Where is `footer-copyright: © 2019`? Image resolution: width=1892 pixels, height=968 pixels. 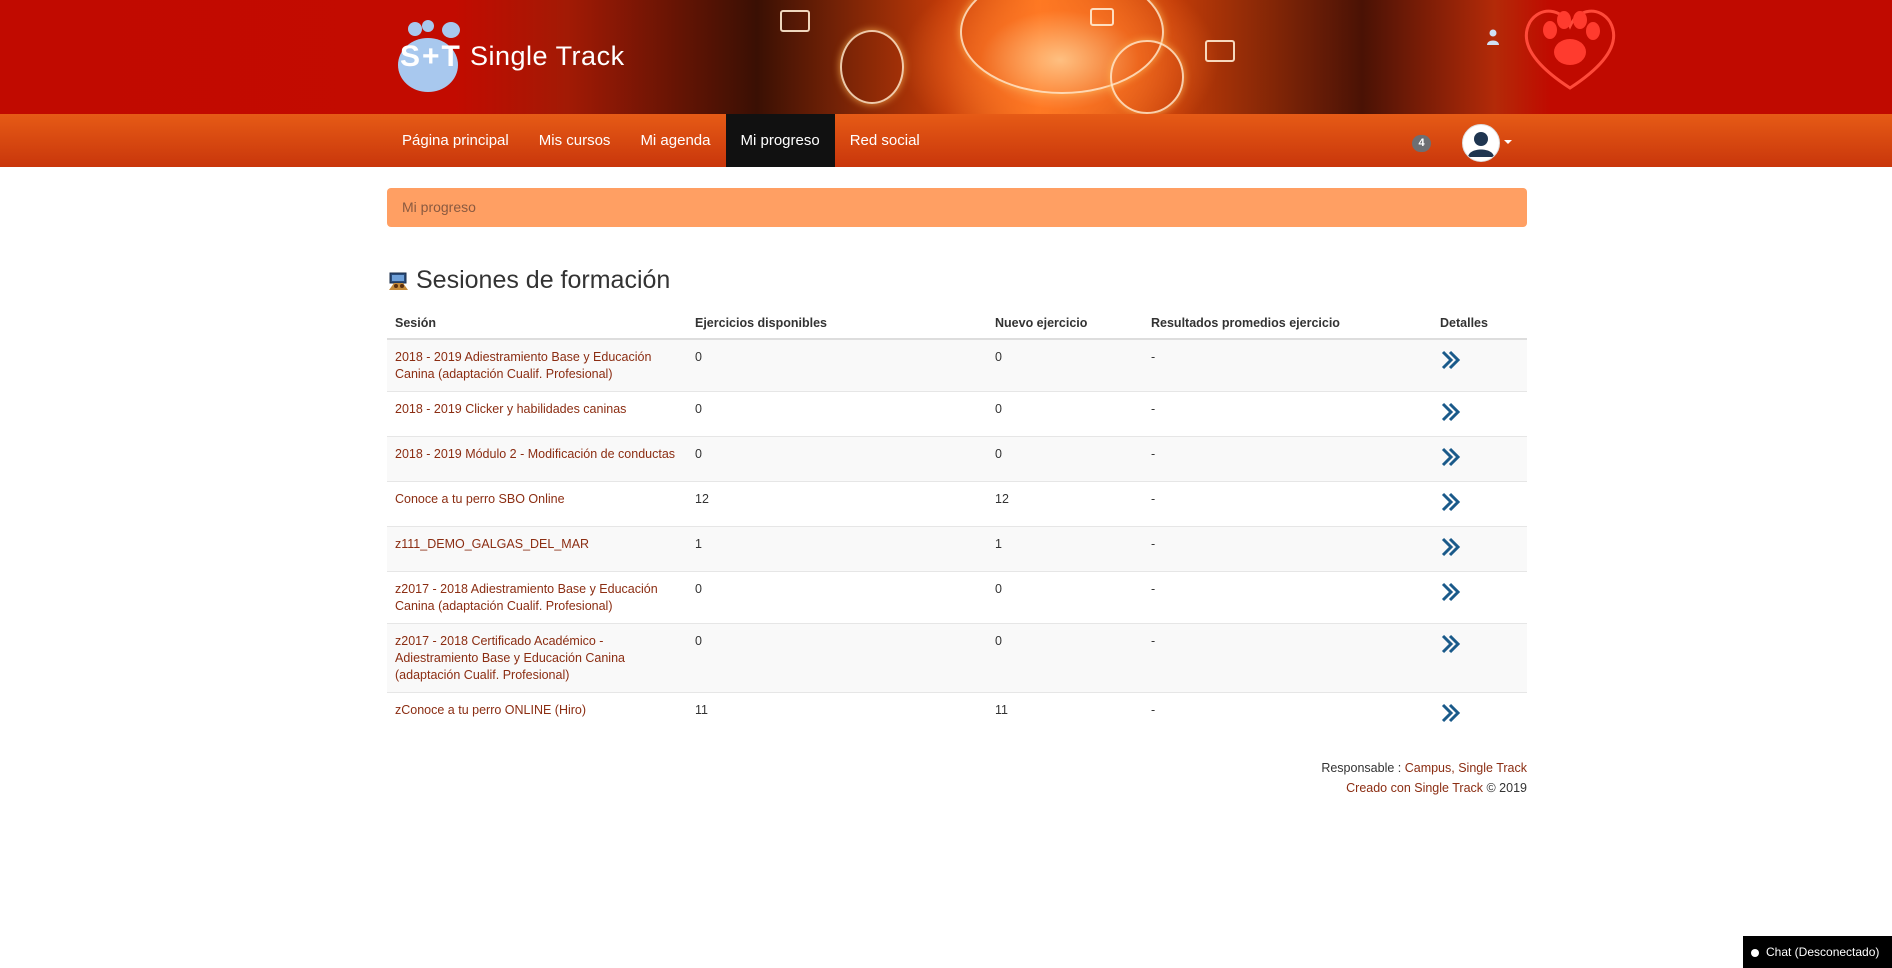
footer-copyright: © 2019 is located at coordinates (1505, 788).